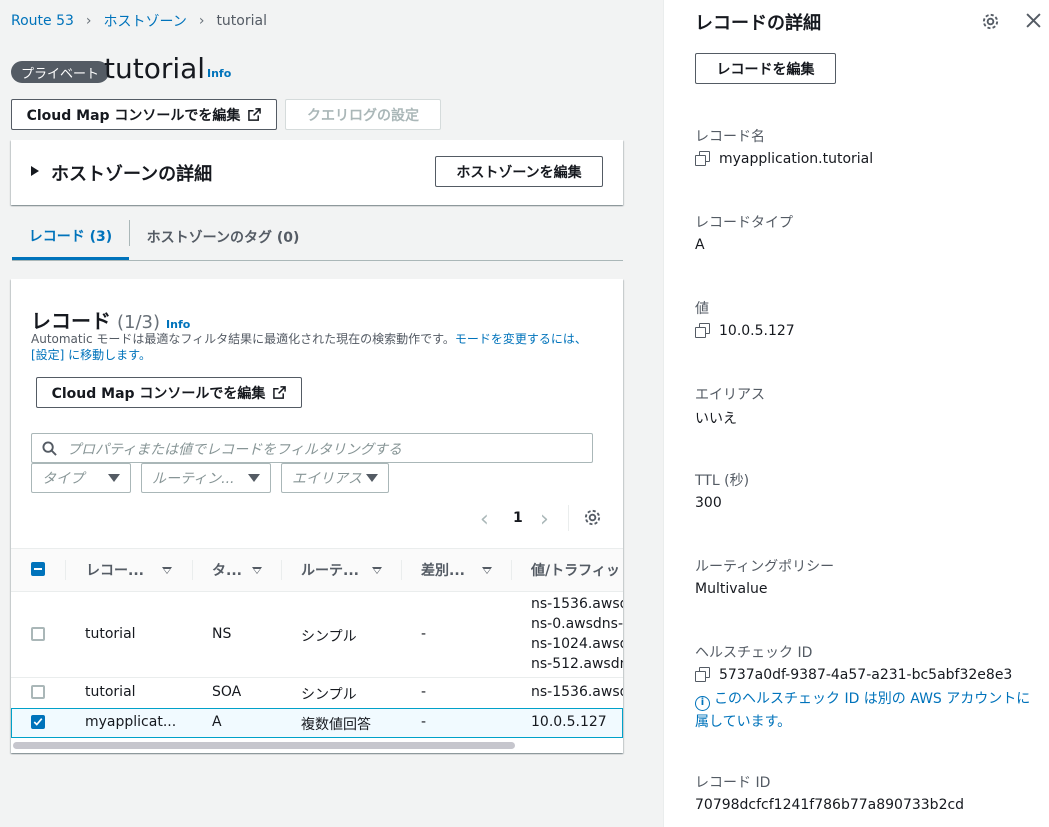  I want to click on value-value: 10.0.5.127, so click(745, 331).